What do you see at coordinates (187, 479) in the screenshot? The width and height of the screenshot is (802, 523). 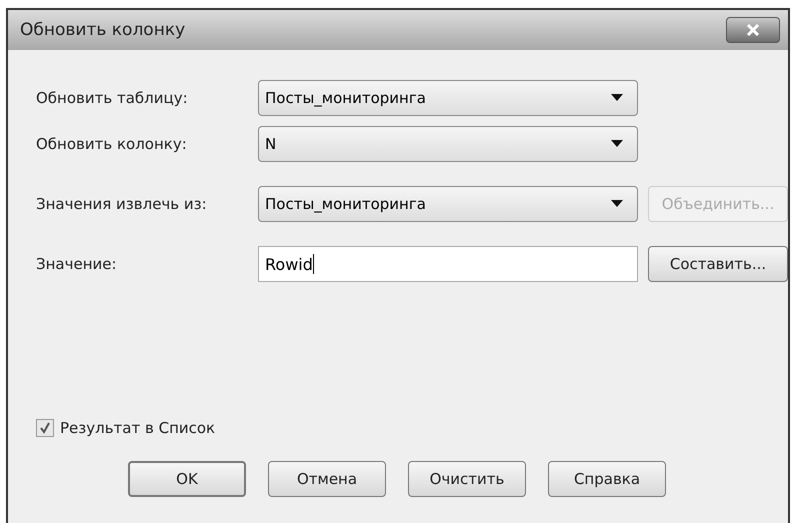 I see `dialog-button: OK` at bounding box center [187, 479].